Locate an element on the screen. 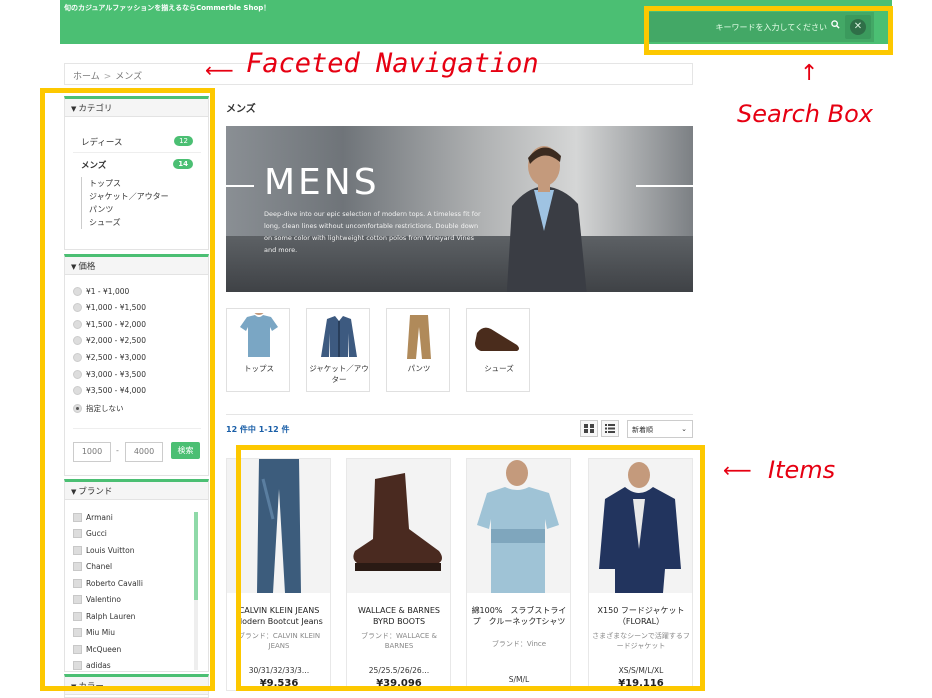 The image size is (932, 698). breadcrumb-home: ホーム is located at coordinates (86, 77).